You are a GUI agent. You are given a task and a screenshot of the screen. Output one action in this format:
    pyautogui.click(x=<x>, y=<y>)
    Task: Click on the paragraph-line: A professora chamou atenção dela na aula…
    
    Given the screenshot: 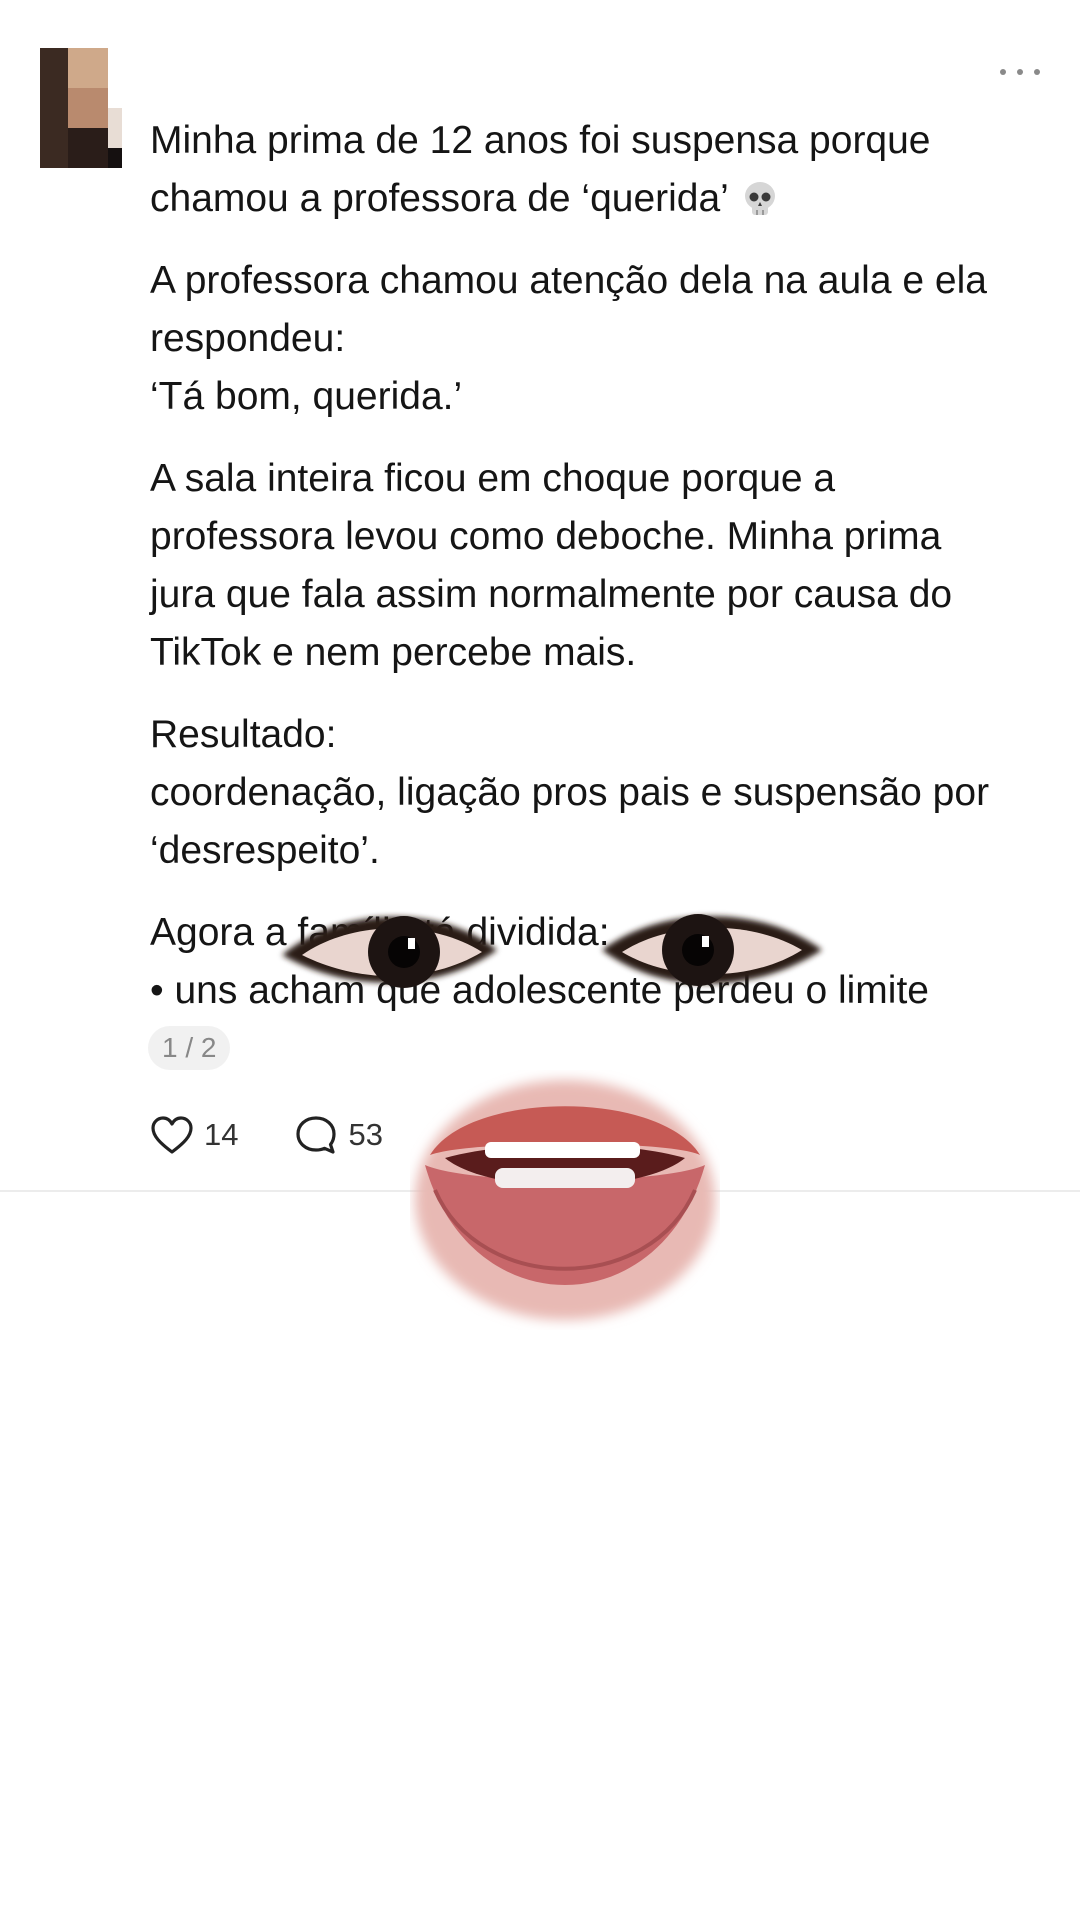 What is the action you would take?
    pyautogui.click(x=568, y=280)
    